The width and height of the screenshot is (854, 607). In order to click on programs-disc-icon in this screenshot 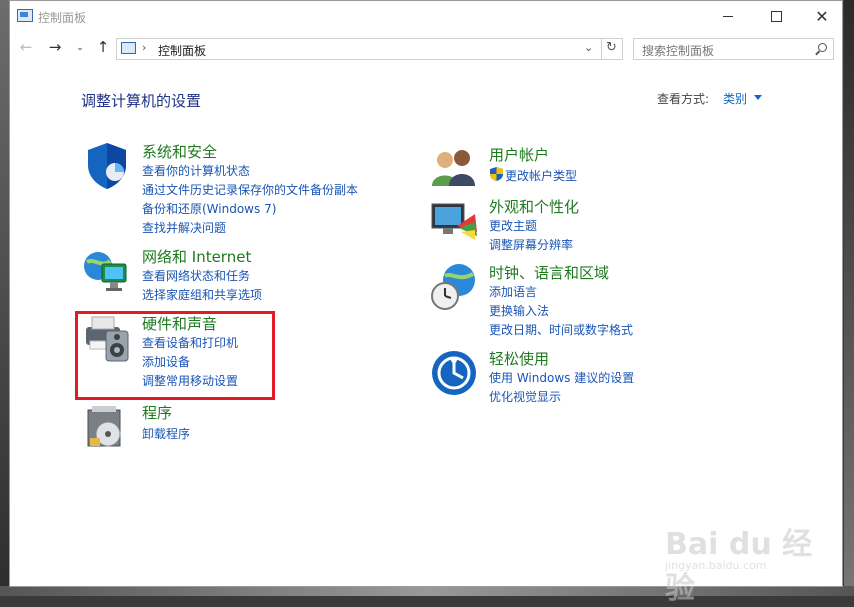, I will do `click(107, 427)`.